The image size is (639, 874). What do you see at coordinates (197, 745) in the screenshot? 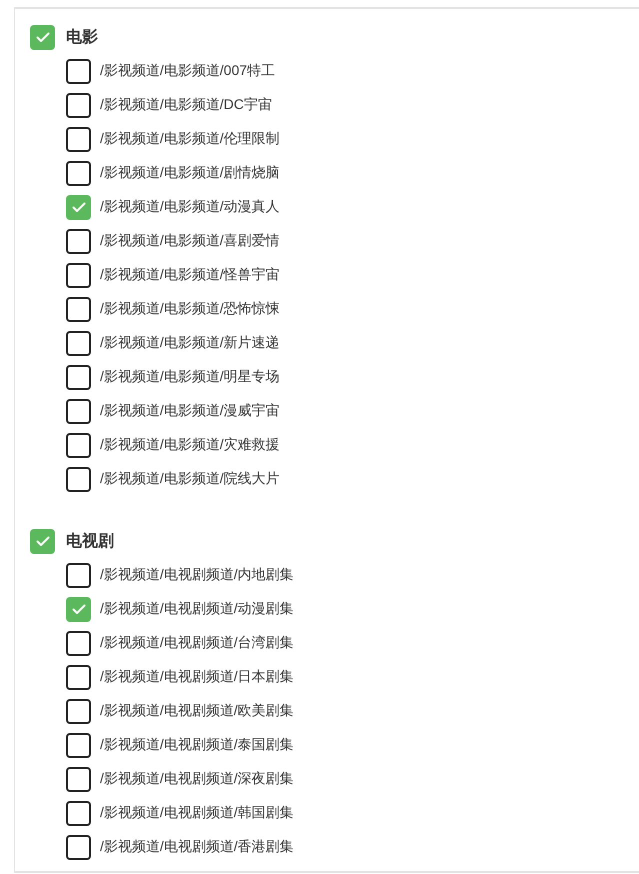
I see `channel-path-label: /影视频道/电视剧频道/泰国剧集` at bounding box center [197, 745].